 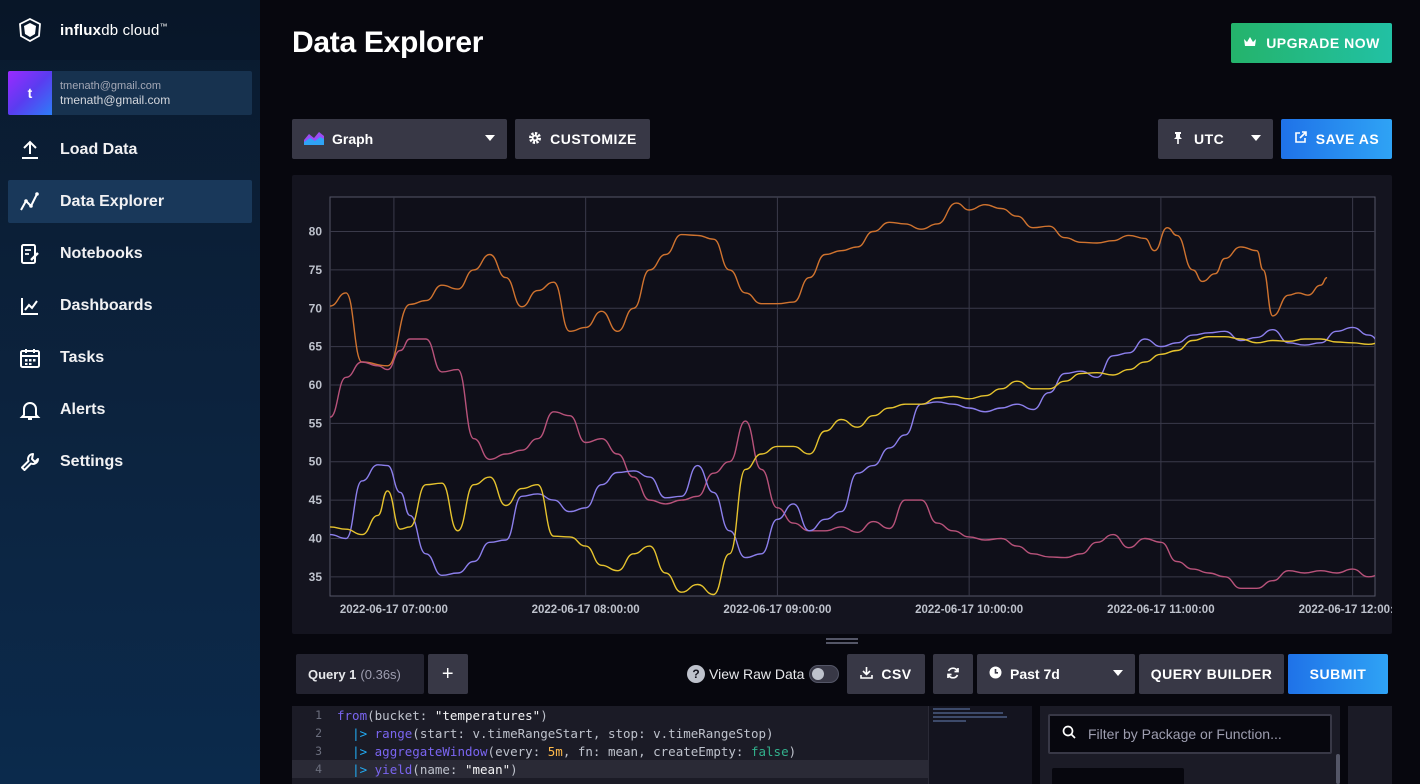 What do you see at coordinates (30, 150) in the screenshot?
I see `upload-icon` at bounding box center [30, 150].